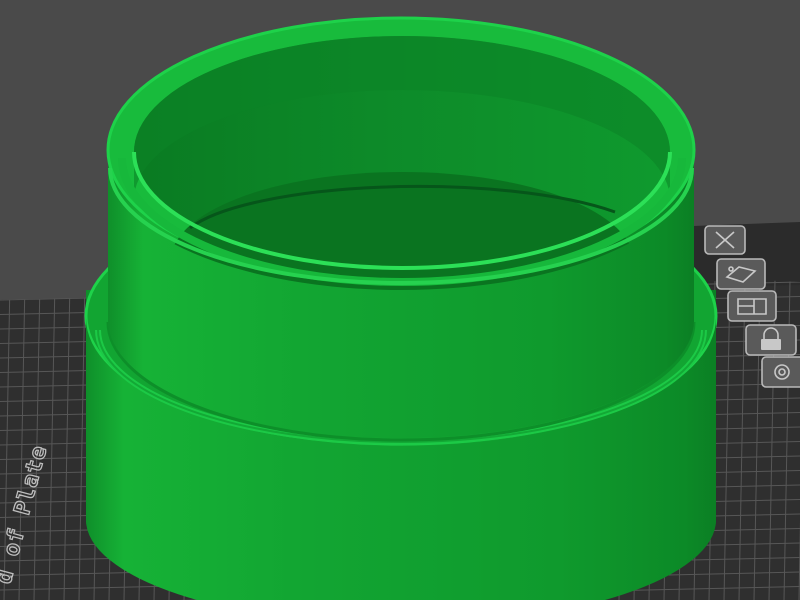 The width and height of the screenshot is (800, 600). What do you see at coordinates (752, 306) in the screenshot?
I see `layout-button` at bounding box center [752, 306].